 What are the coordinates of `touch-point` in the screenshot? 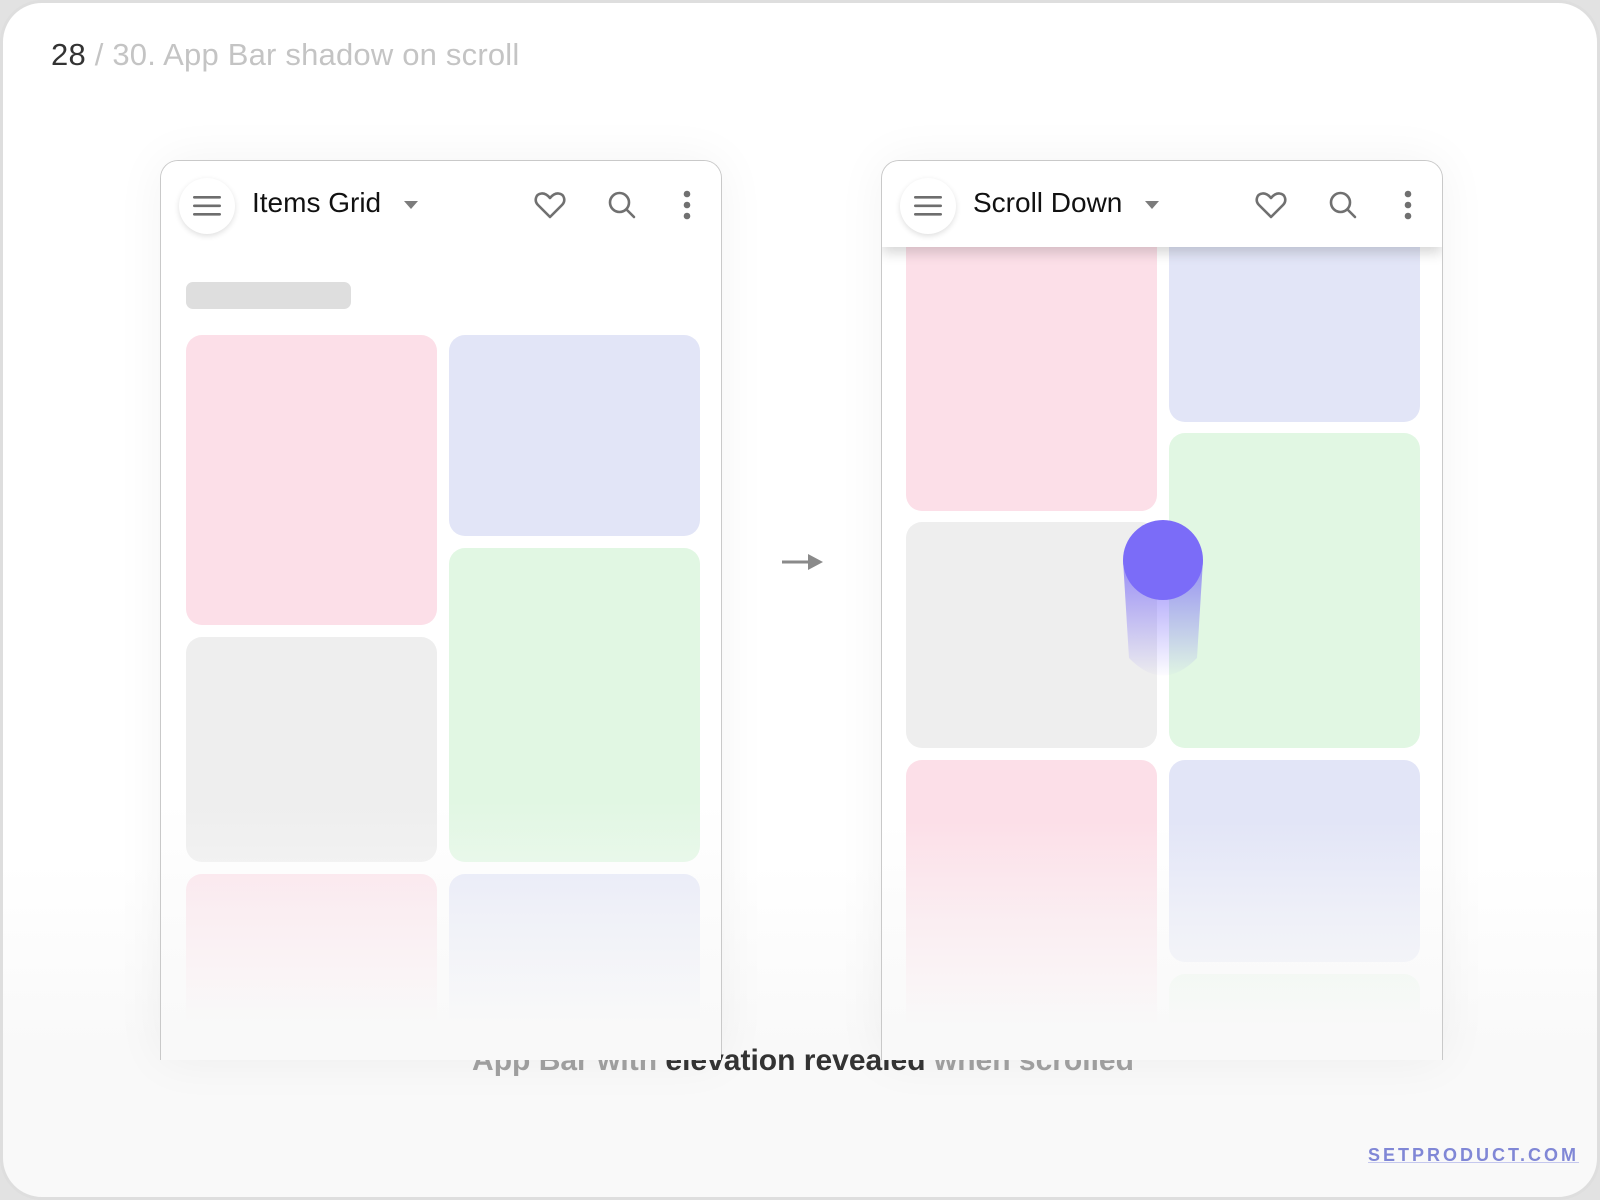 It's located at (1163, 560).